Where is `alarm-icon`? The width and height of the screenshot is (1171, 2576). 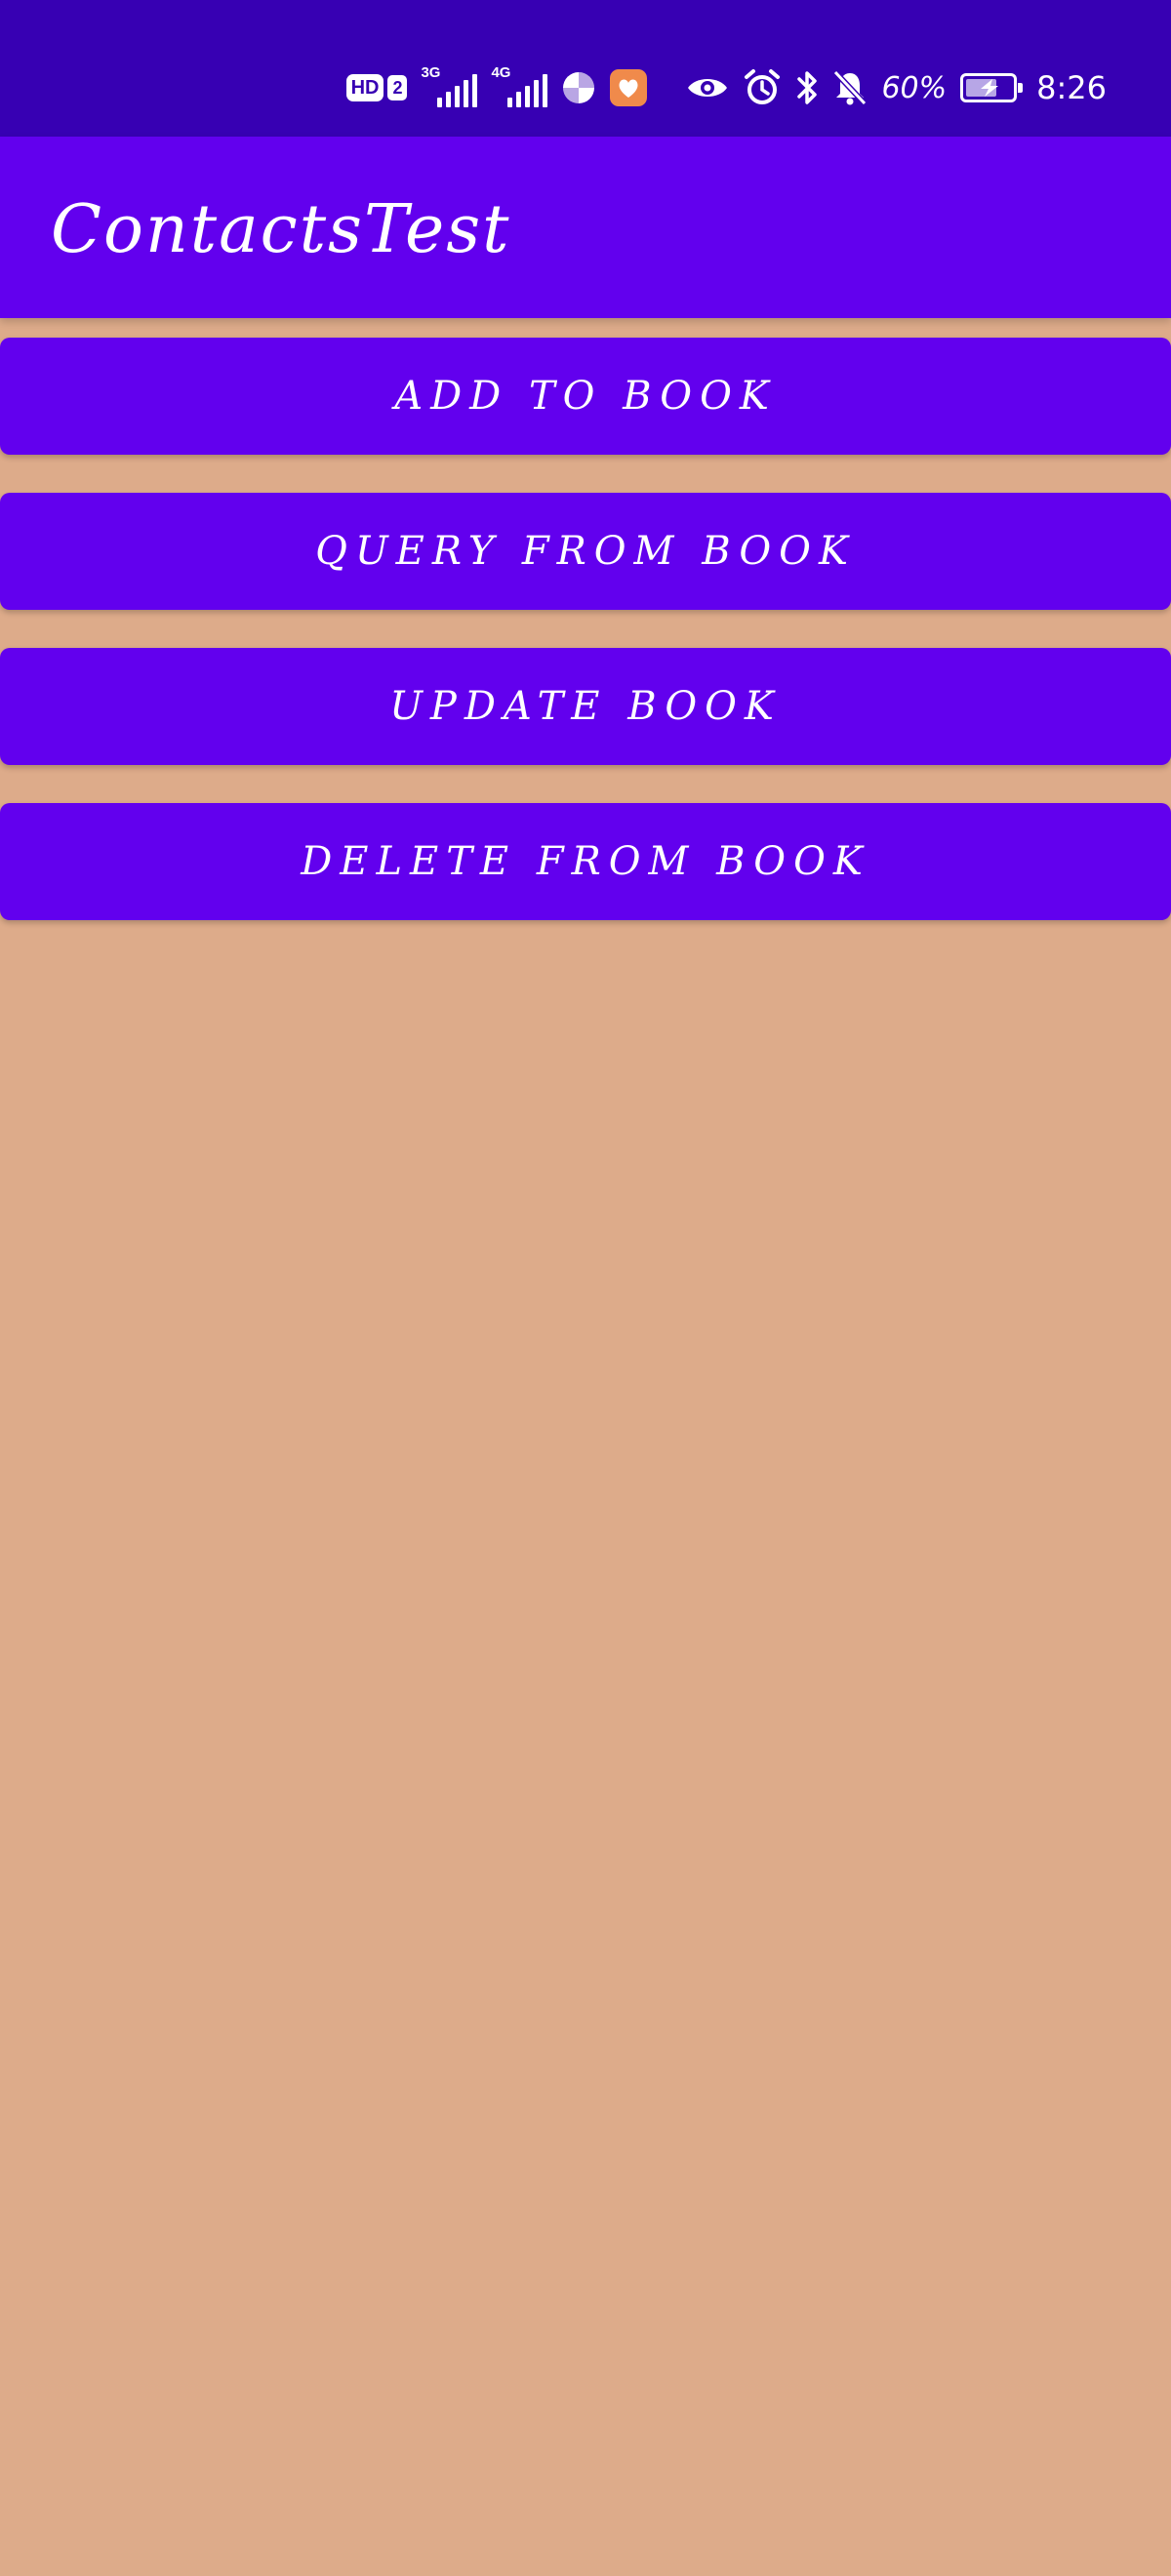
alarm-icon is located at coordinates (762, 87).